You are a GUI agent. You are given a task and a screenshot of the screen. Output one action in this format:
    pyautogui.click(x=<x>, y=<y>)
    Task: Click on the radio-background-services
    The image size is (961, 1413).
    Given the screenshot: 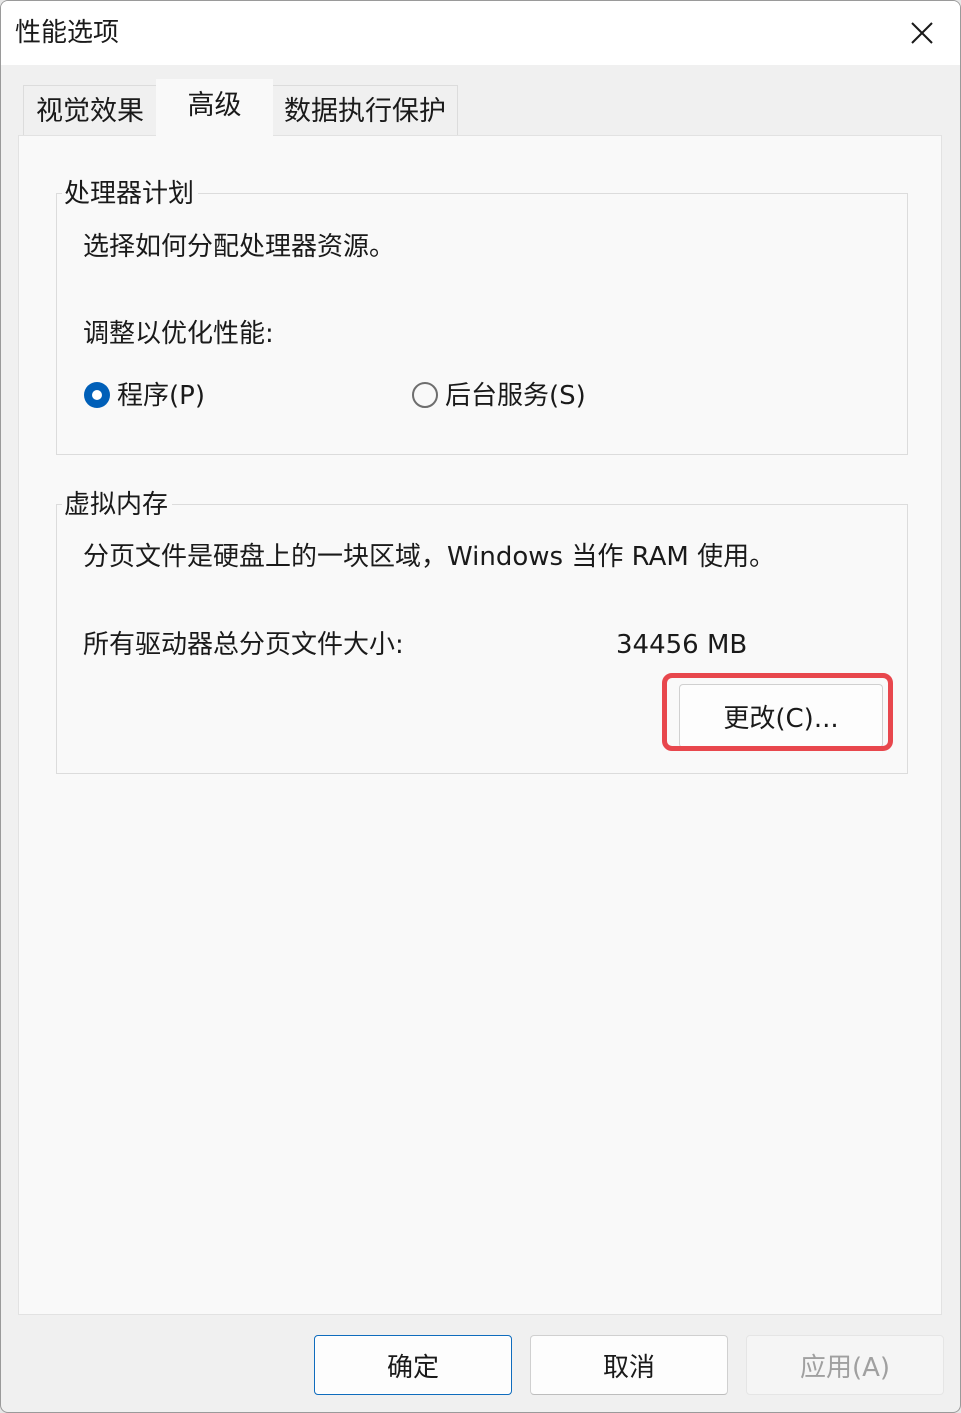 What is the action you would take?
    pyautogui.click(x=425, y=395)
    